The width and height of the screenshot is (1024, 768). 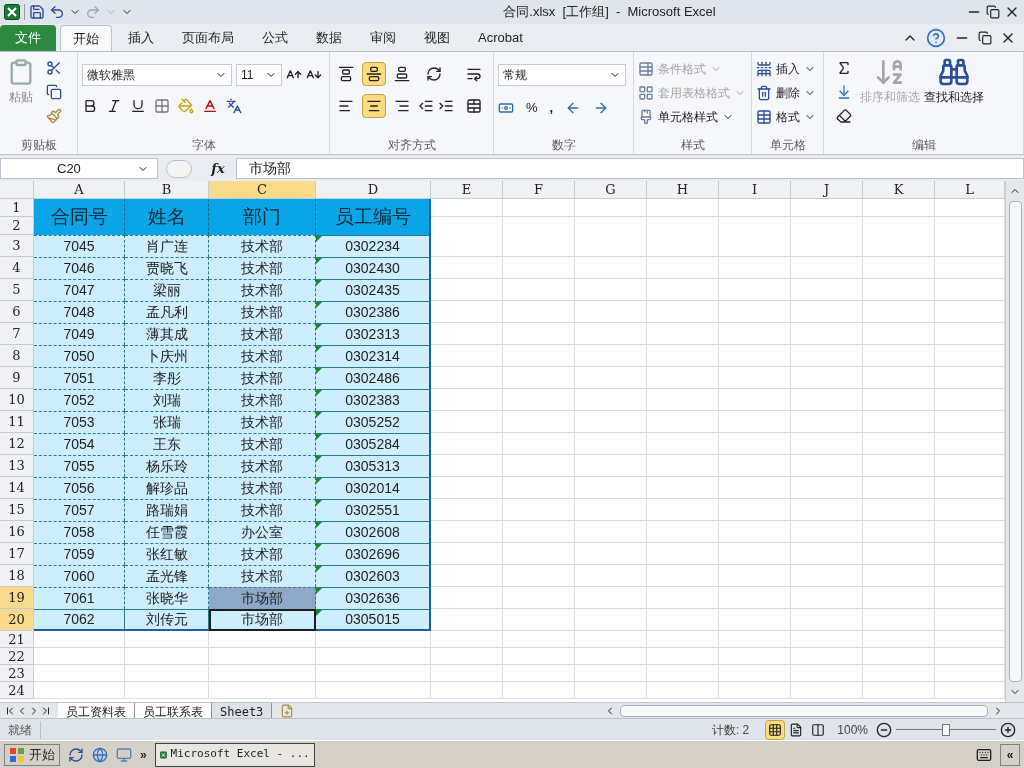 I want to click on vertical-scrollbar, so click(x=1014, y=441).